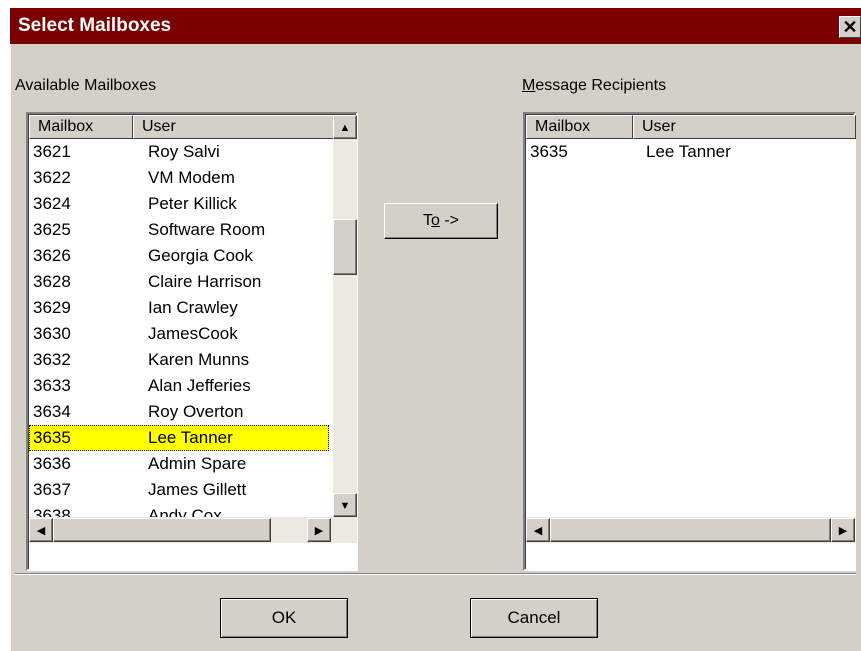  What do you see at coordinates (199, 385) in the screenshot?
I see `user-cell: Alan Jefferies` at bounding box center [199, 385].